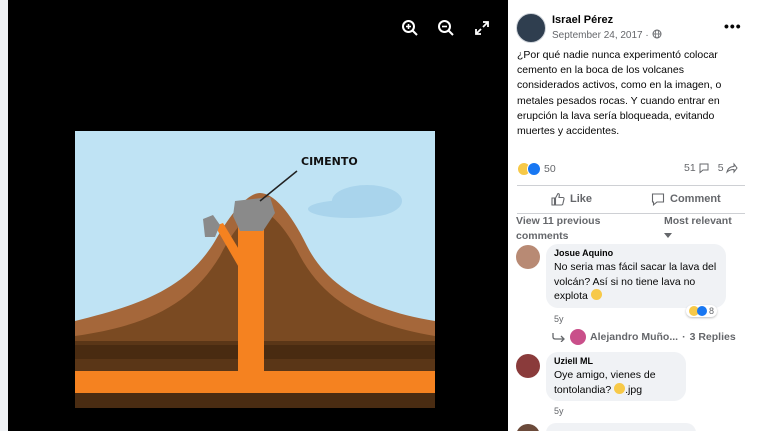 This screenshot has height=431, width=757. I want to click on globe-icon, so click(657, 34).